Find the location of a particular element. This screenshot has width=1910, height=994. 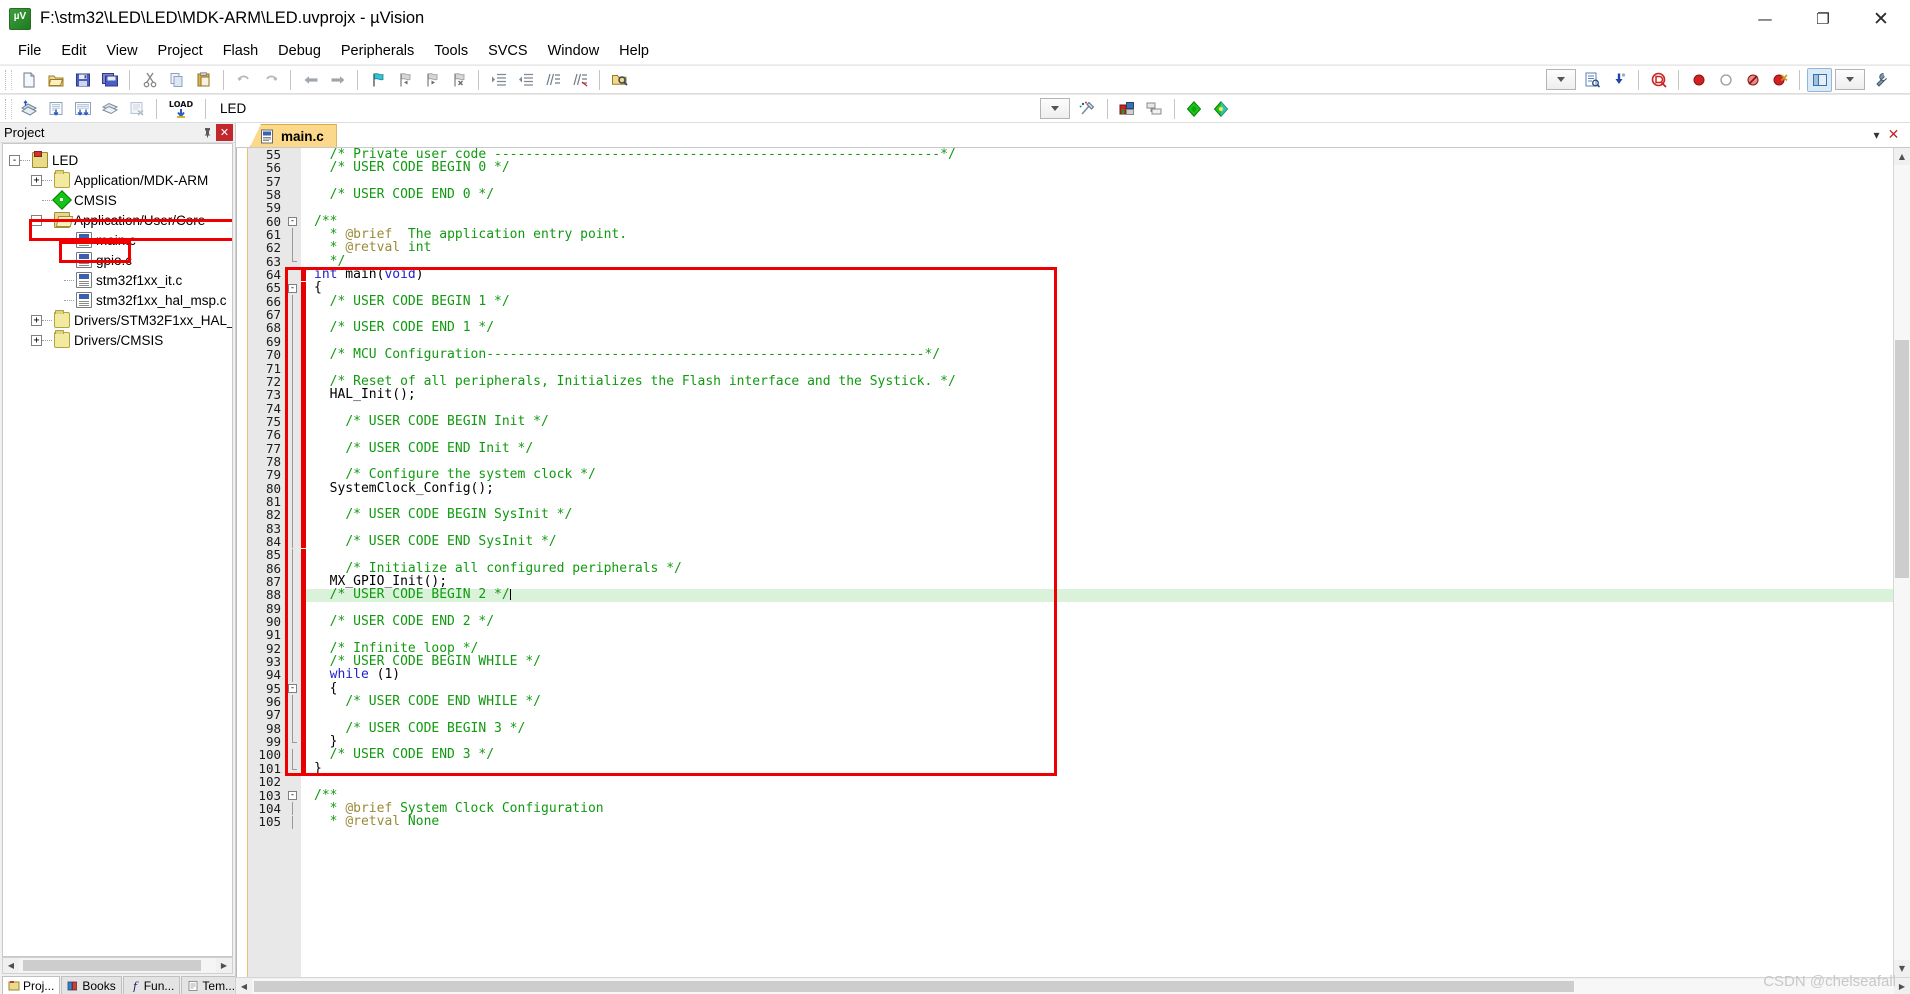

menu-flash: Flash is located at coordinates (240, 51).